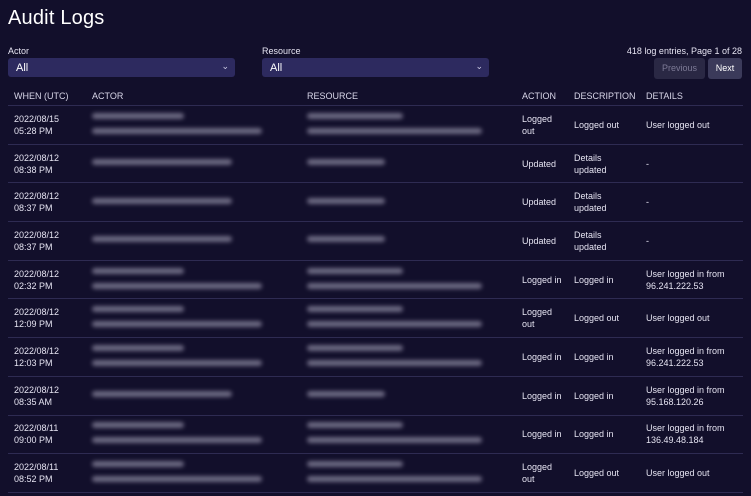  I want to click on next-page-button: Next, so click(725, 68).